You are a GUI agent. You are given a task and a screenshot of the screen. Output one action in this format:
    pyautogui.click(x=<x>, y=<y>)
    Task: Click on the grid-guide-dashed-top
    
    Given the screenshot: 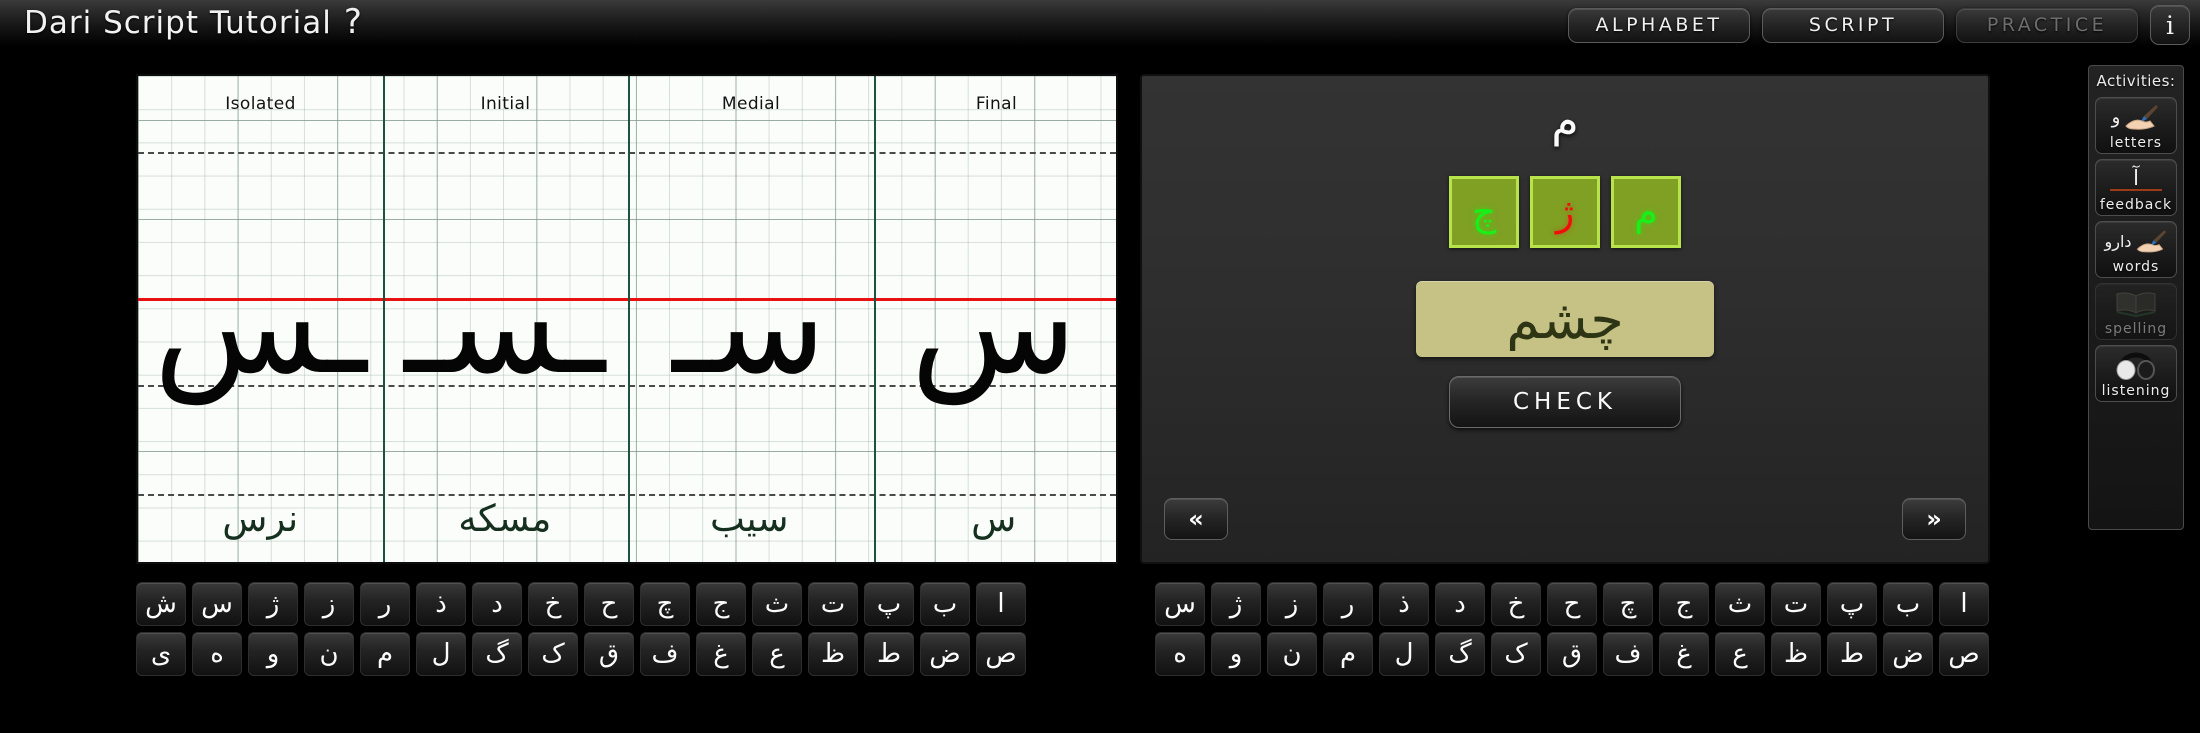 What is the action you would take?
    pyautogui.click(x=627, y=153)
    